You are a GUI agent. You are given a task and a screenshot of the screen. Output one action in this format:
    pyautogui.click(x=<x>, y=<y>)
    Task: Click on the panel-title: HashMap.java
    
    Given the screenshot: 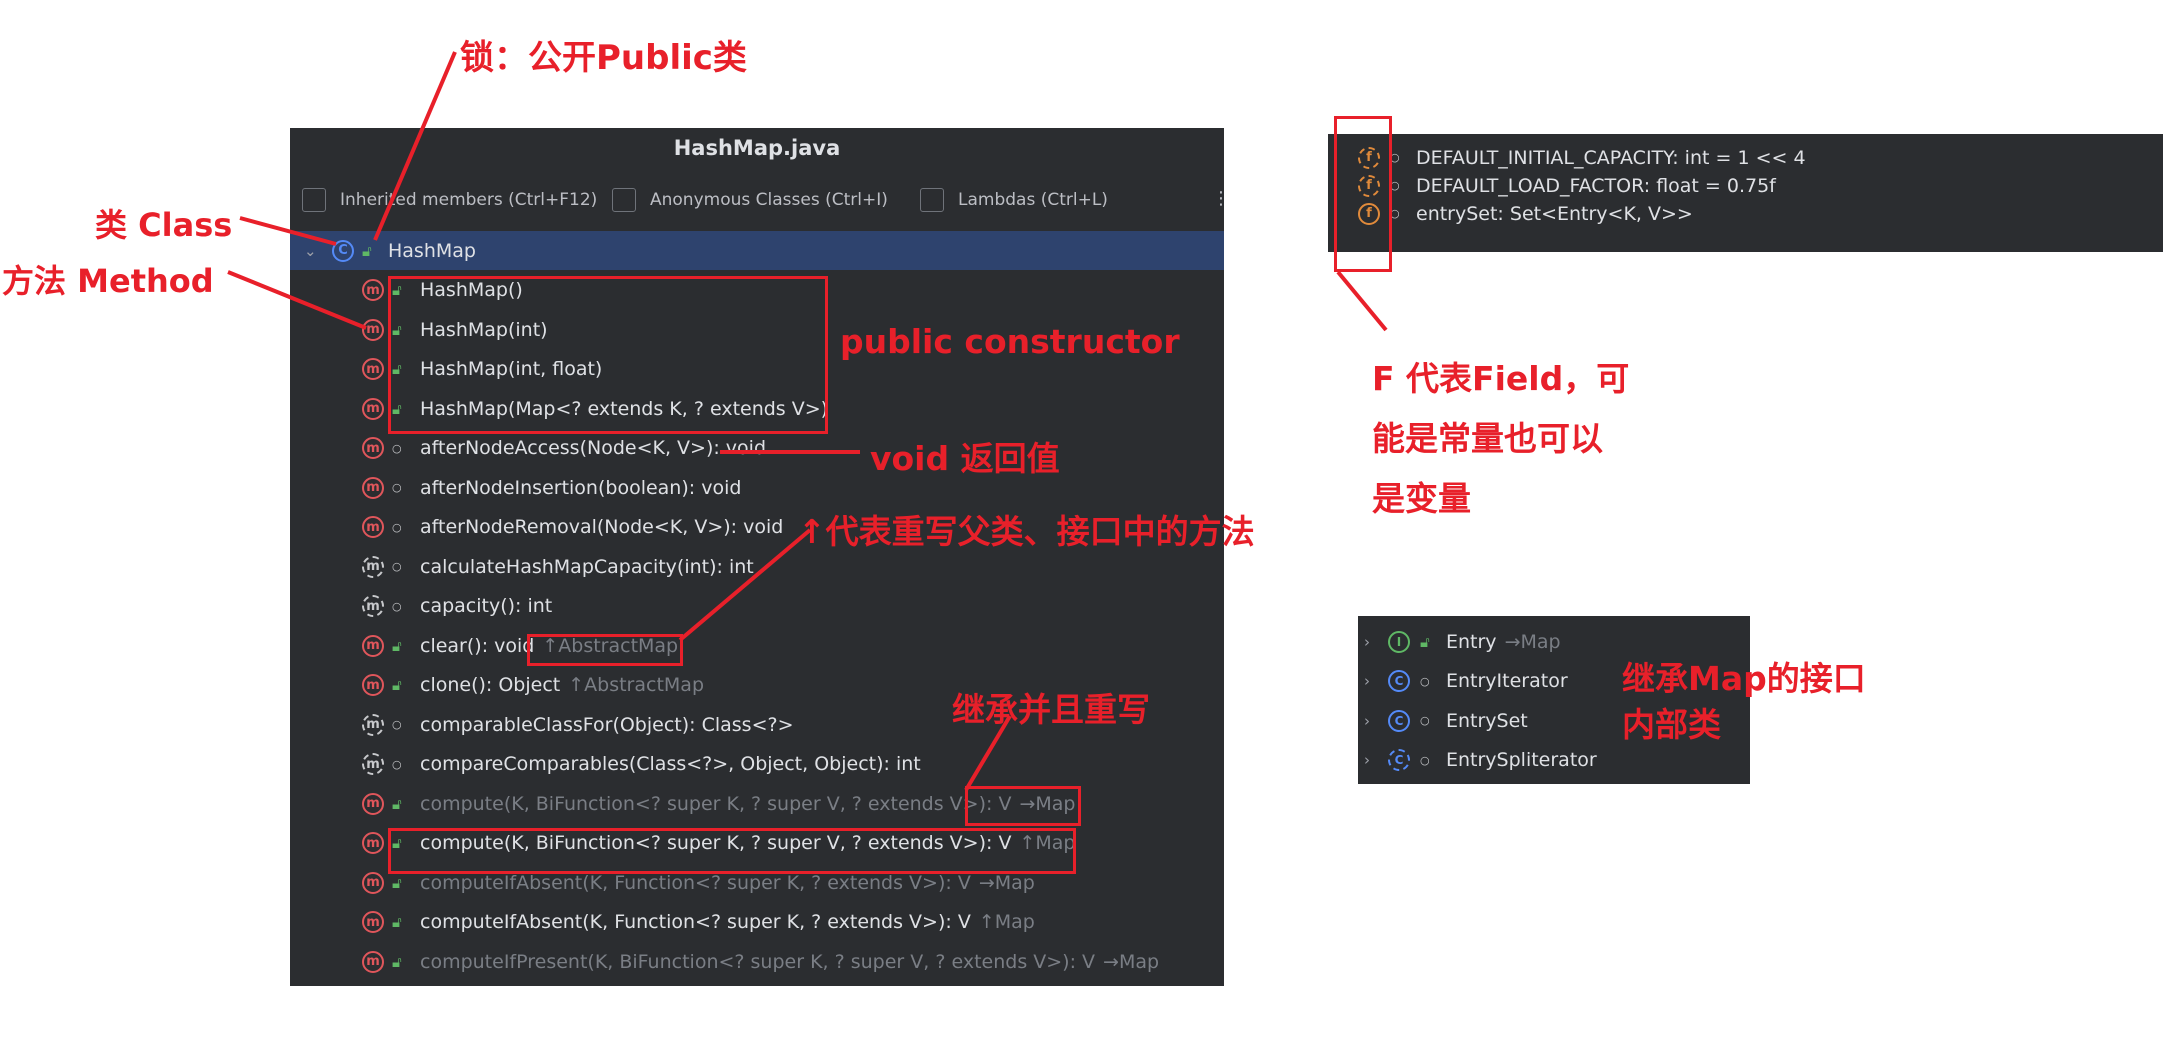 What is the action you would take?
    pyautogui.click(x=757, y=148)
    